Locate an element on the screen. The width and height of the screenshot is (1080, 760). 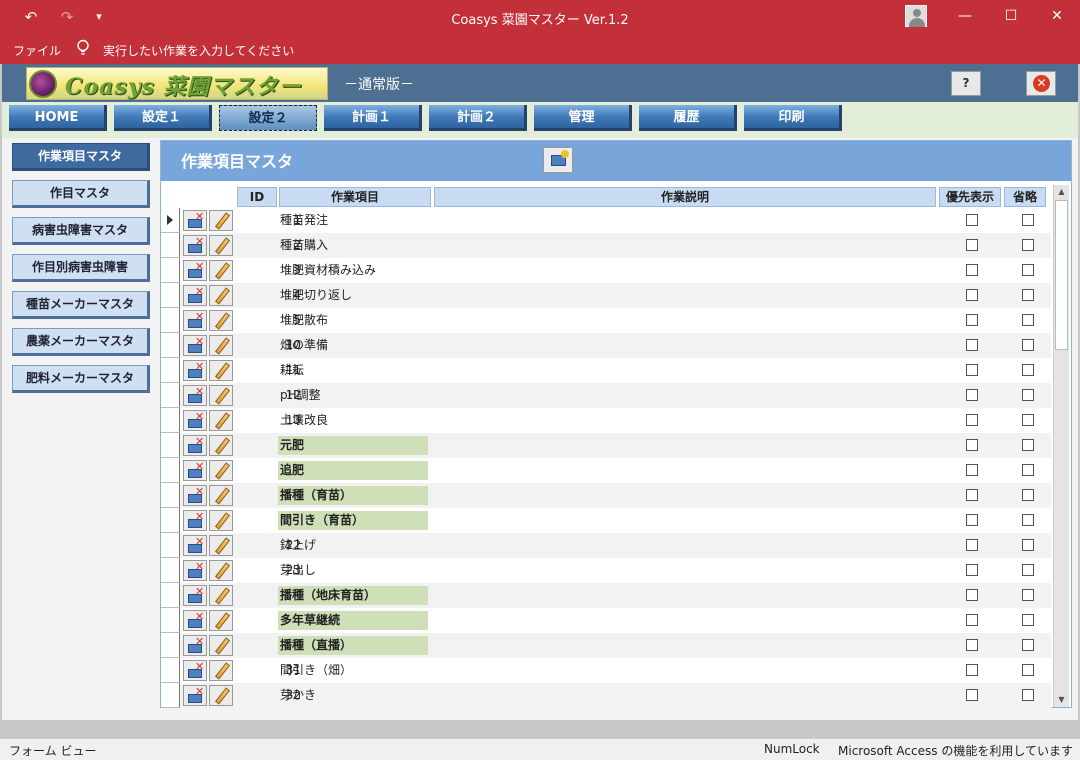
row-work-item: 播種（直播） is located at coordinates (353, 645).